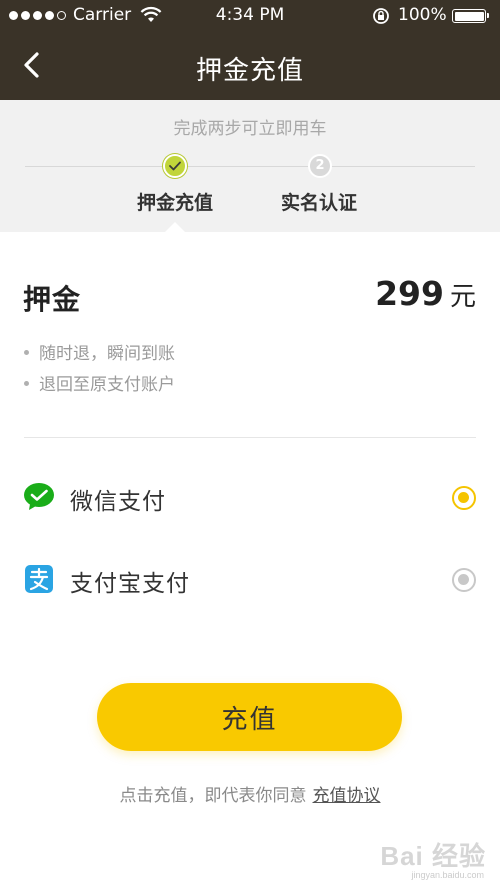  What do you see at coordinates (52, 299) in the screenshot?
I see `deposit-title: 押金` at bounding box center [52, 299].